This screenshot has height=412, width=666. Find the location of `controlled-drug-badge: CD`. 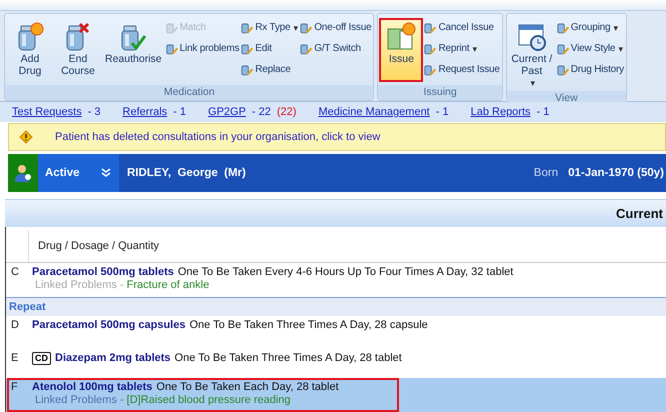

controlled-drug-badge: CD is located at coordinates (41, 358).